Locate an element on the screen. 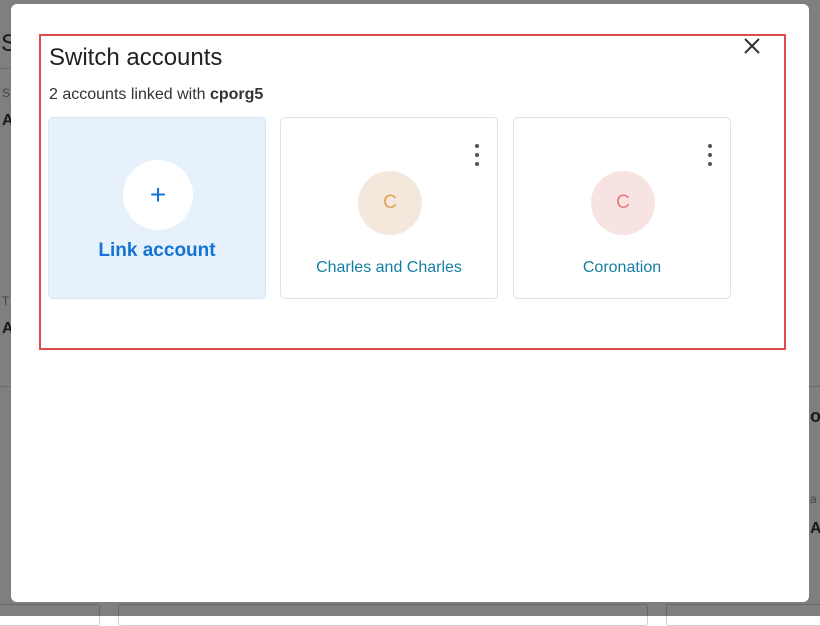  account-card: C Coronation is located at coordinates (622, 208).